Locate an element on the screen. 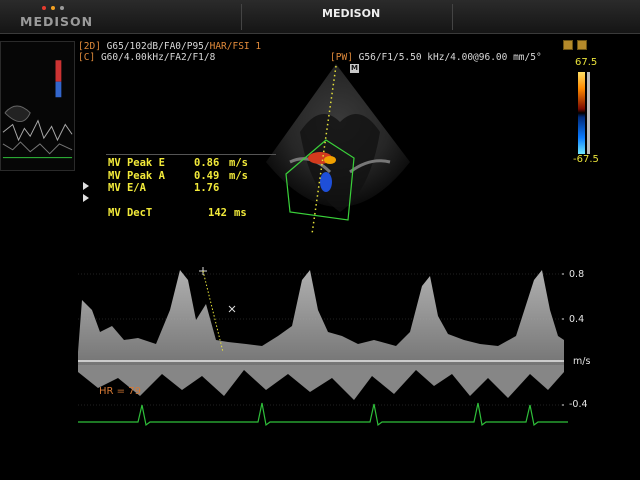 Image resolution: width=640 pixels, height=480 pixels. velocity-unit-label: m/s is located at coordinates (582, 361).